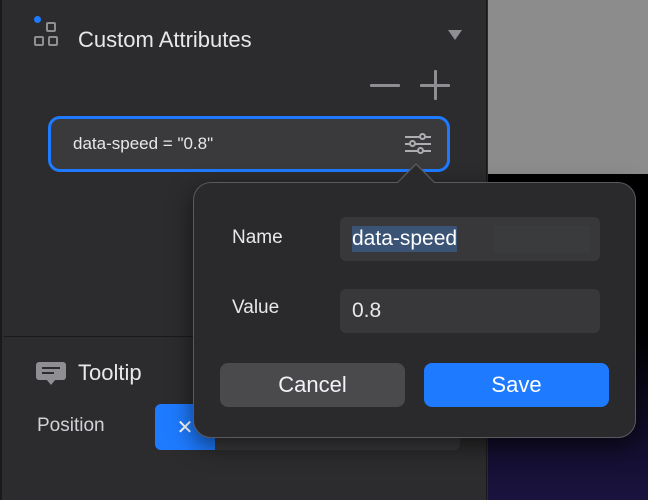  Describe the element at coordinates (256, 307) in the screenshot. I see `value-label: Value` at that location.